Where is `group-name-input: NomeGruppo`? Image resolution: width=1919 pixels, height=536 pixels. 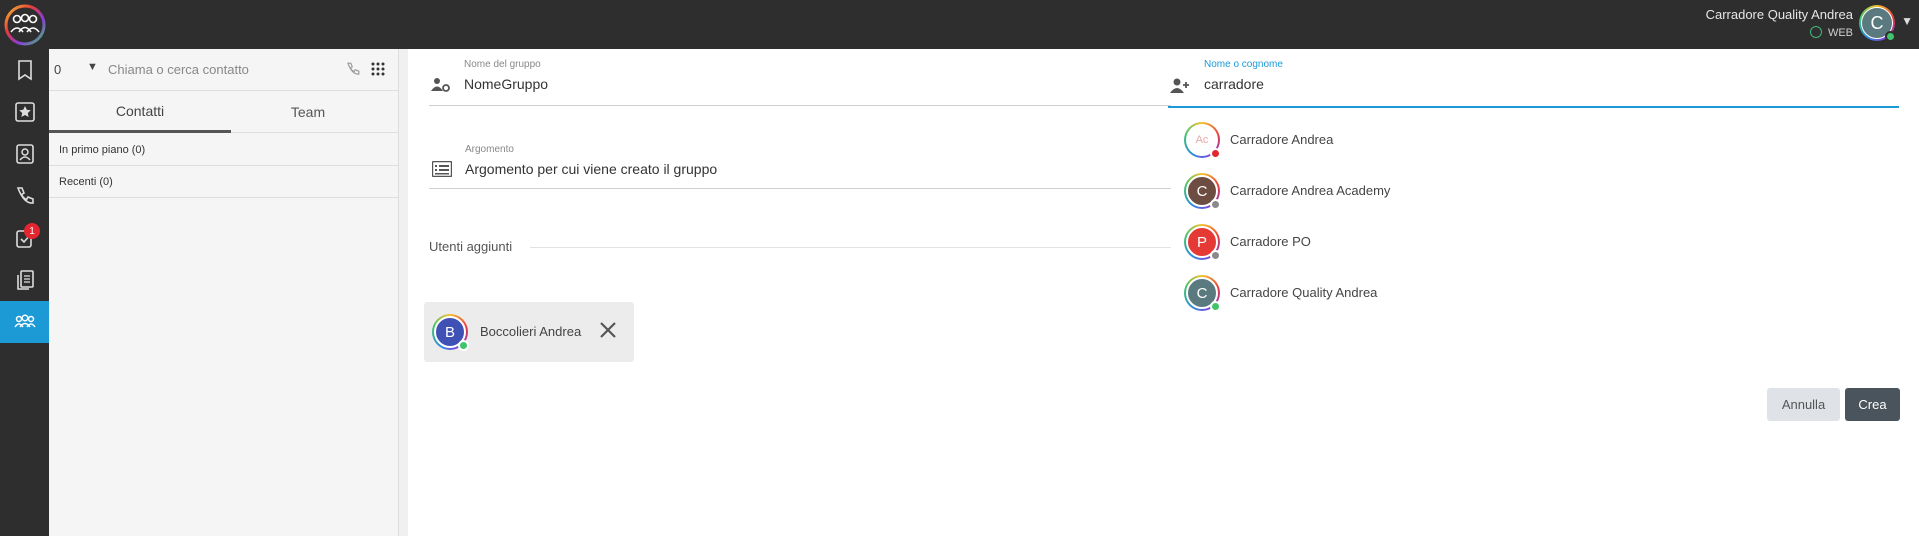 group-name-input: NomeGruppo is located at coordinates (506, 84).